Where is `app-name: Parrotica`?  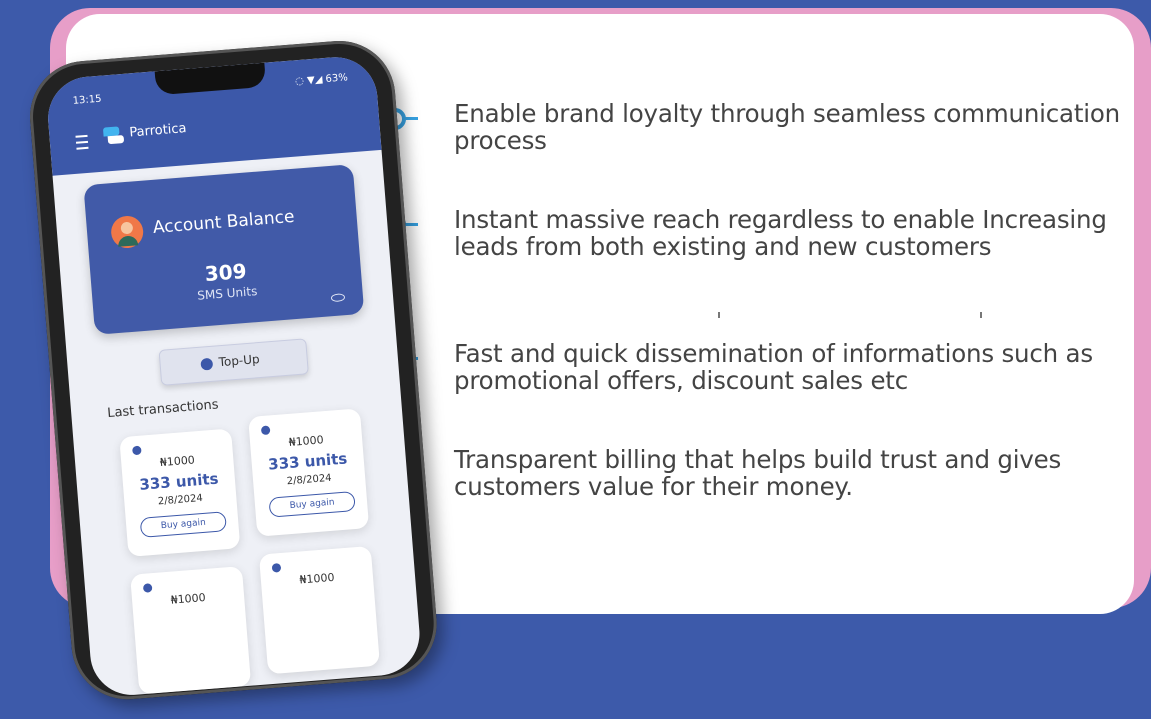 app-name: Parrotica is located at coordinates (158, 131).